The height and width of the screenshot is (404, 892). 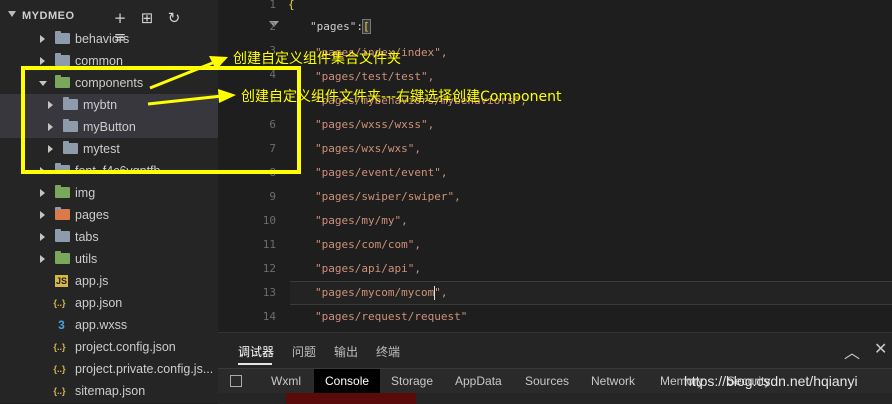 I want to click on annotation-arrows, so click(x=191, y=81).